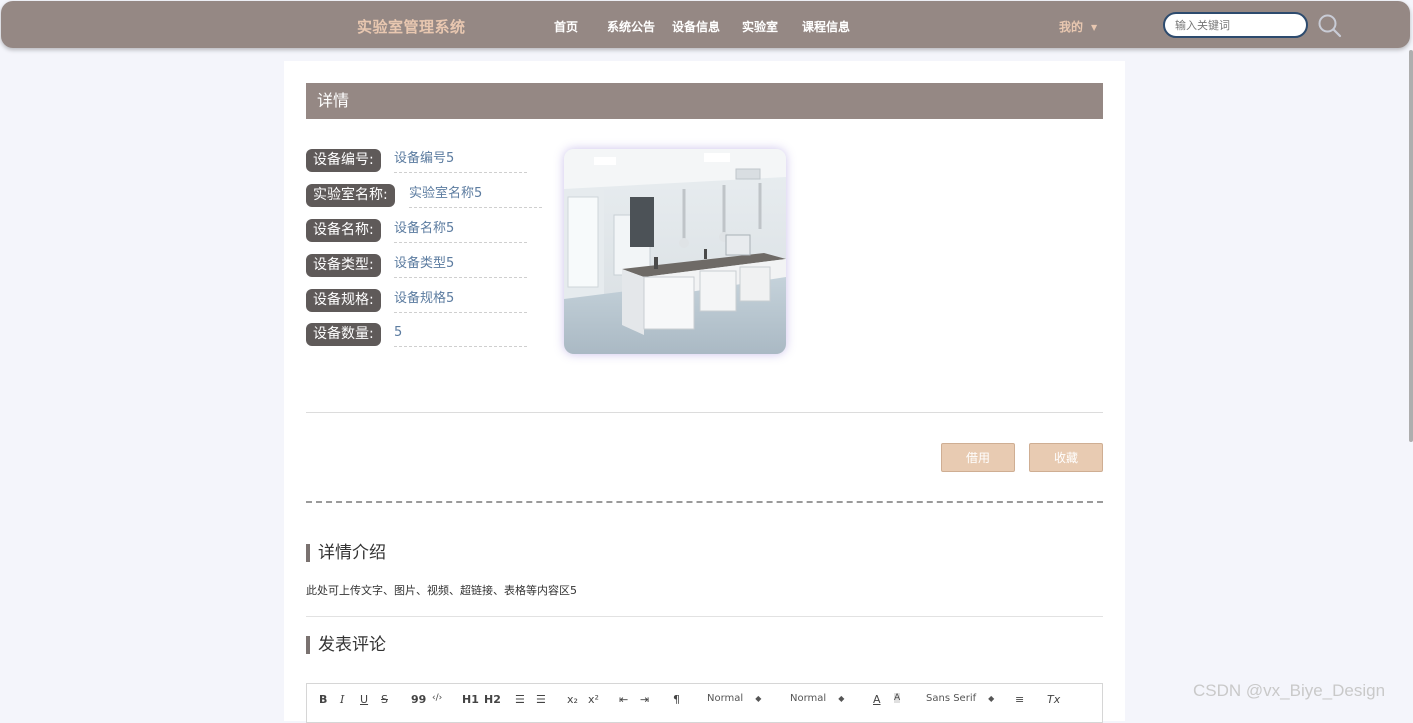  I want to click on field-value: 5, so click(460, 335).